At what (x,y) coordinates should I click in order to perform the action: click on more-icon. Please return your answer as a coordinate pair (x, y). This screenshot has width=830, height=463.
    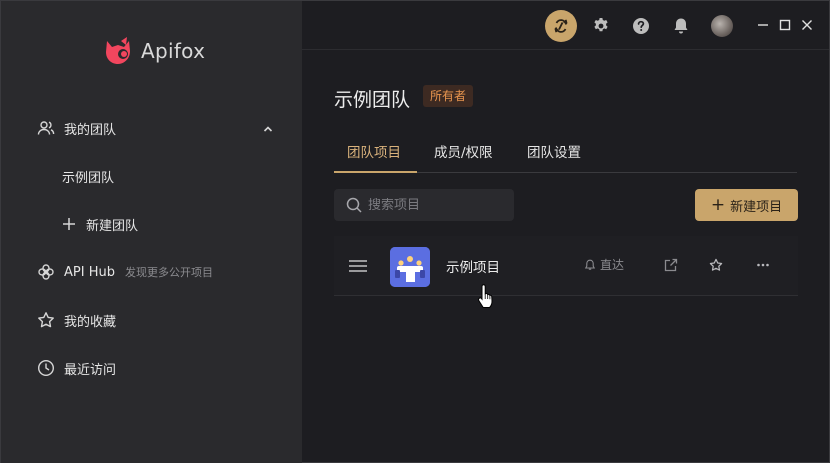
    Looking at the image, I should click on (763, 265).